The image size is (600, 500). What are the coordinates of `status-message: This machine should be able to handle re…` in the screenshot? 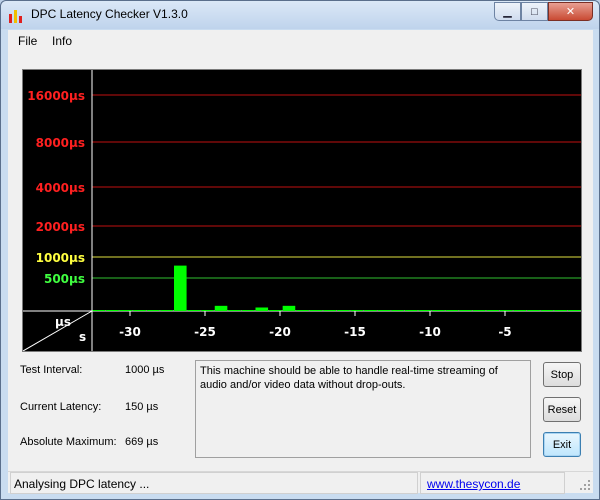 It's located at (363, 409).